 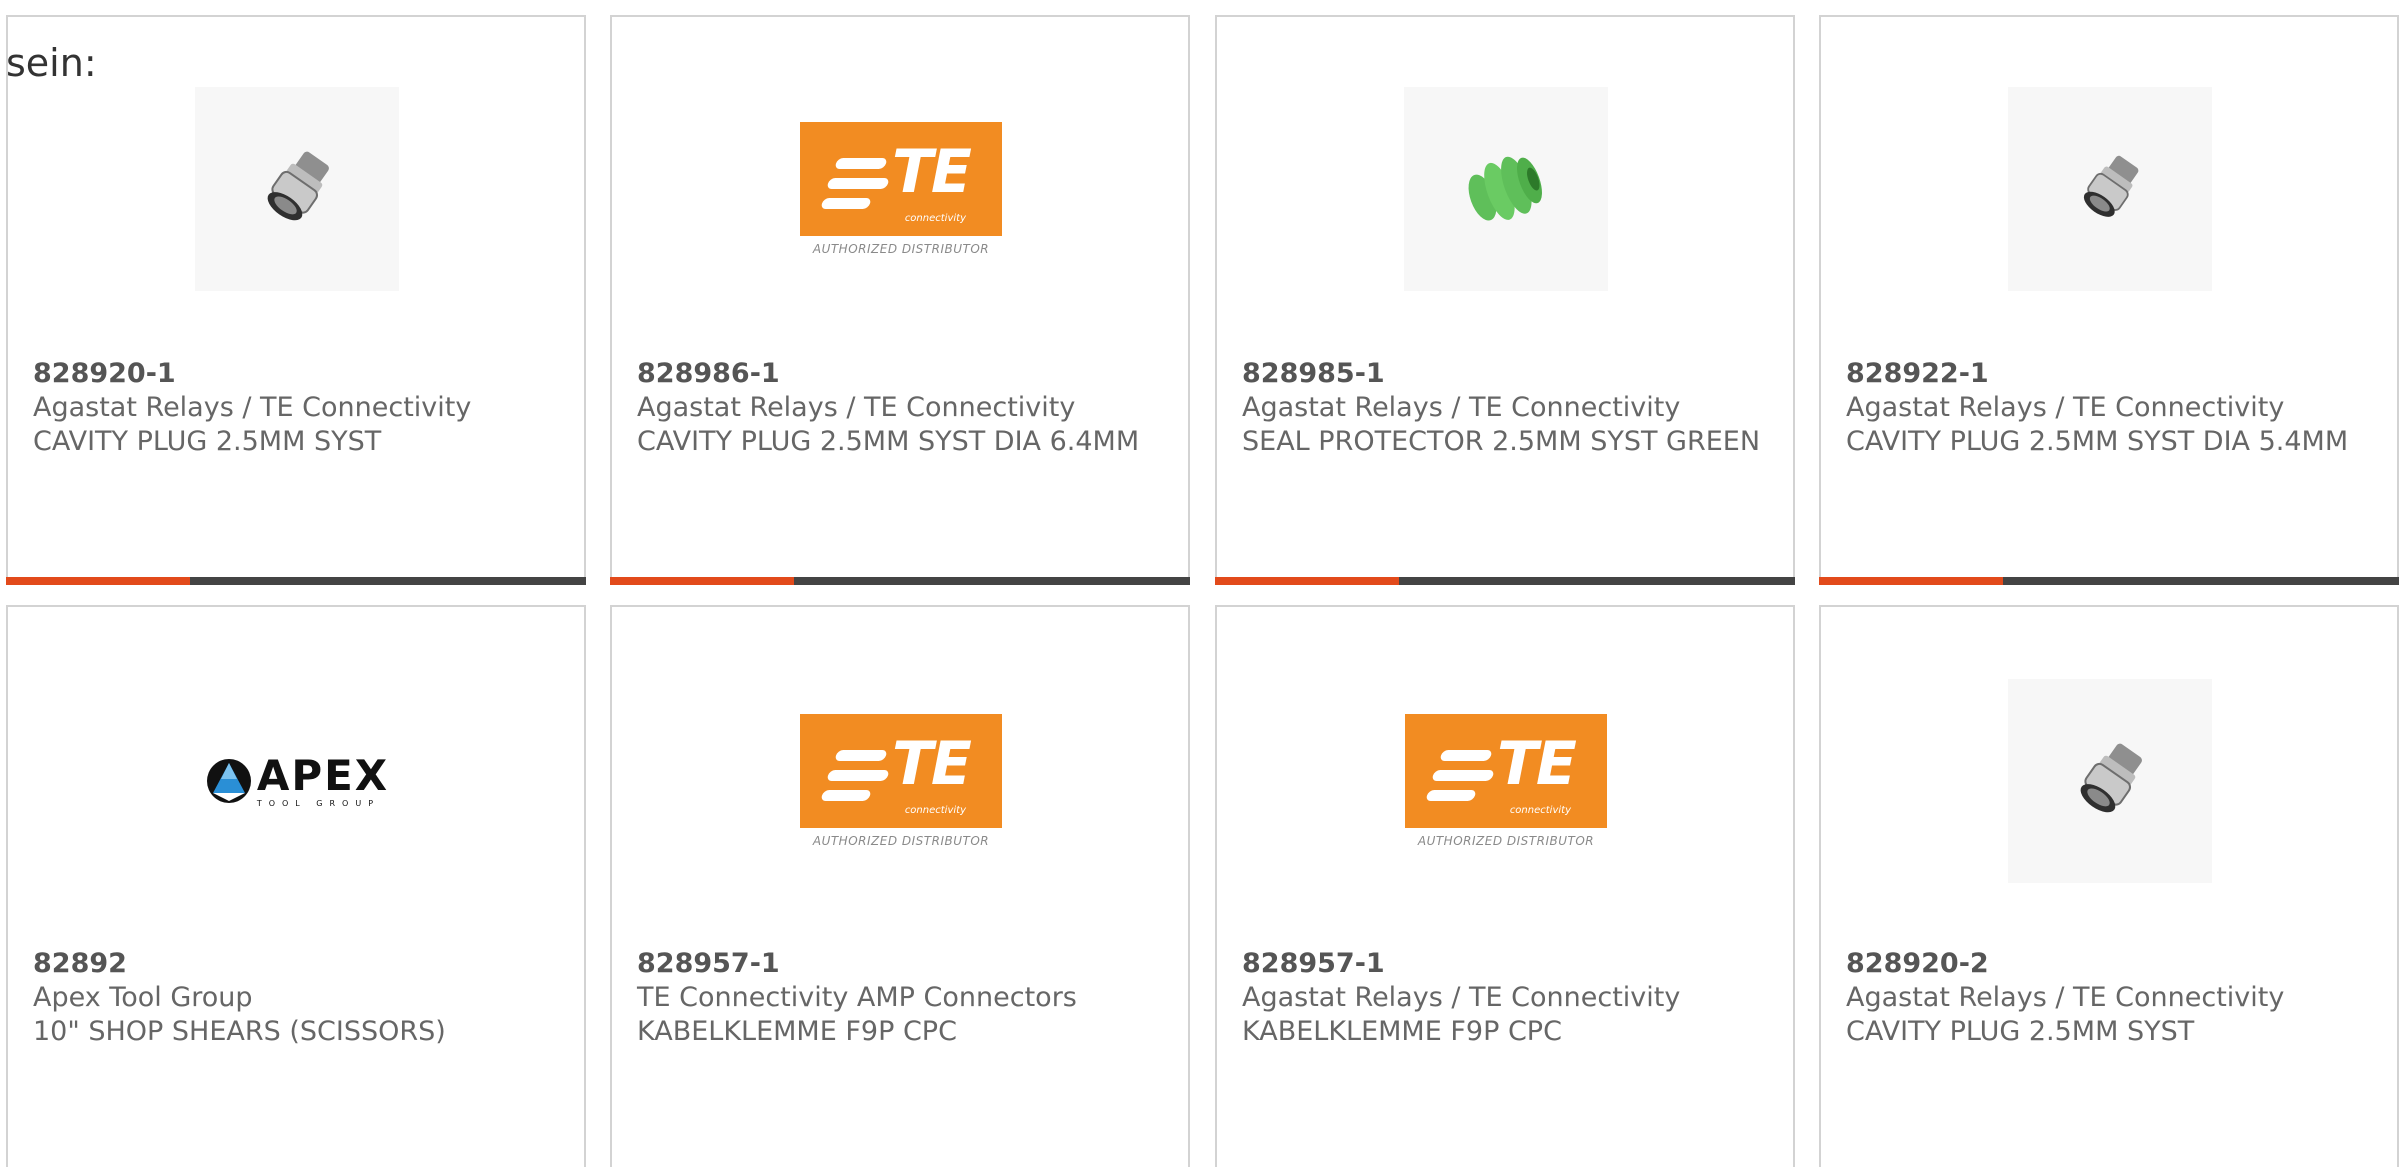 I want to click on green-seal-photo, so click(x=1506, y=189).